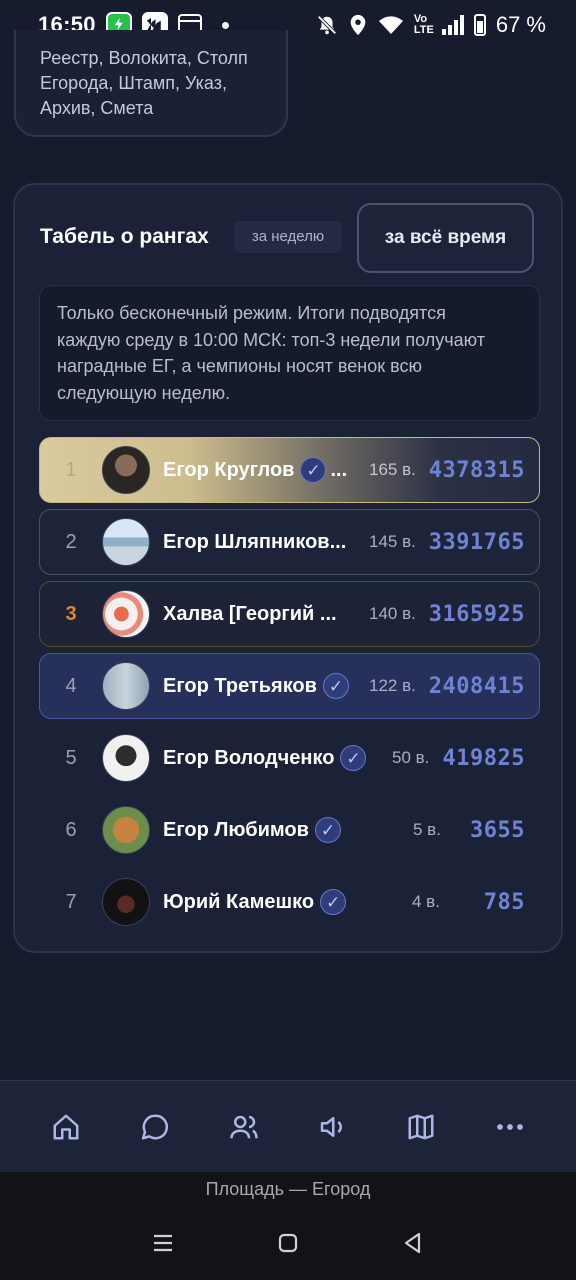 The height and width of the screenshot is (1280, 576). I want to click on location-card-line: Архив, Смета, so click(97, 108).